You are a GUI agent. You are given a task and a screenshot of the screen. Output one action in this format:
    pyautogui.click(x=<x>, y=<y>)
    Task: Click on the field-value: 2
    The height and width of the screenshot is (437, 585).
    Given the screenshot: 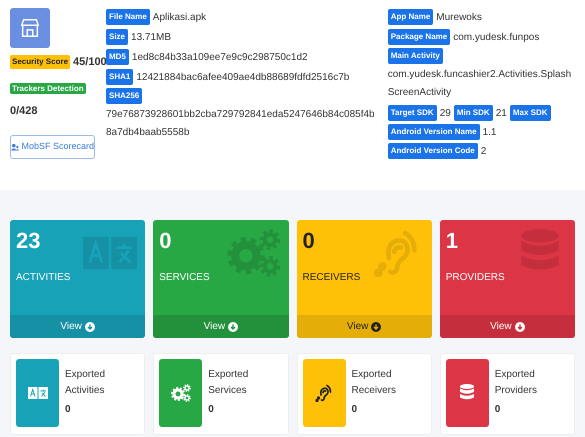 What is the action you would take?
    pyautogui.click(x=483, y=151)
    